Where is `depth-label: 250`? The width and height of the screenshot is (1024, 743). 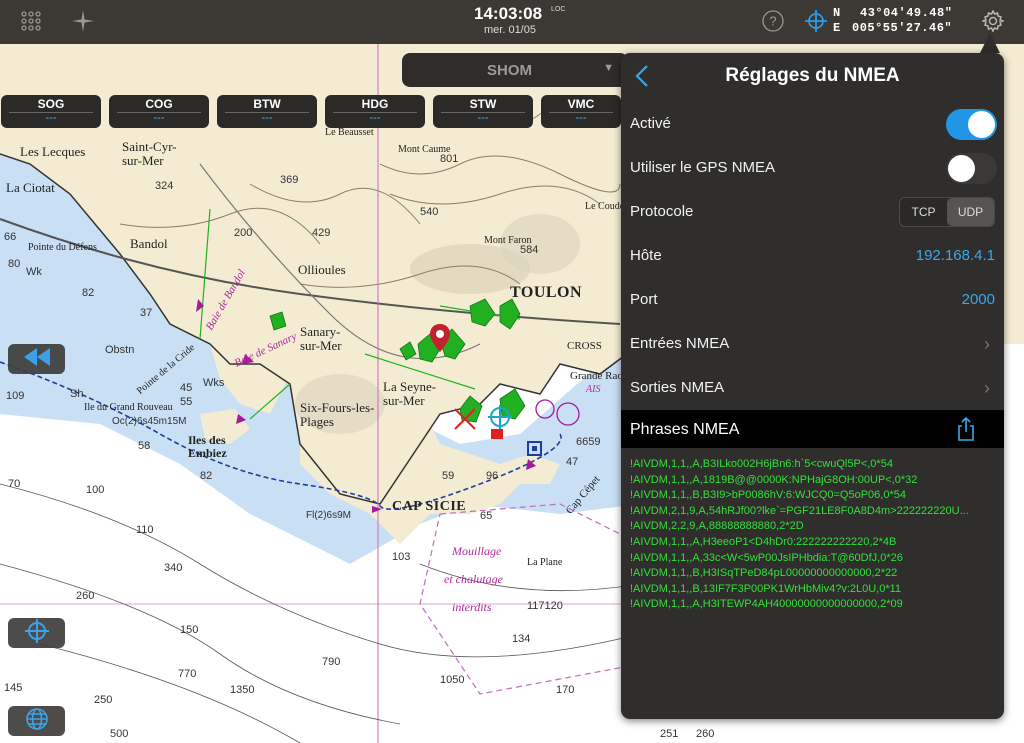
depth-label: 250 is located at coordinates (103, 700).